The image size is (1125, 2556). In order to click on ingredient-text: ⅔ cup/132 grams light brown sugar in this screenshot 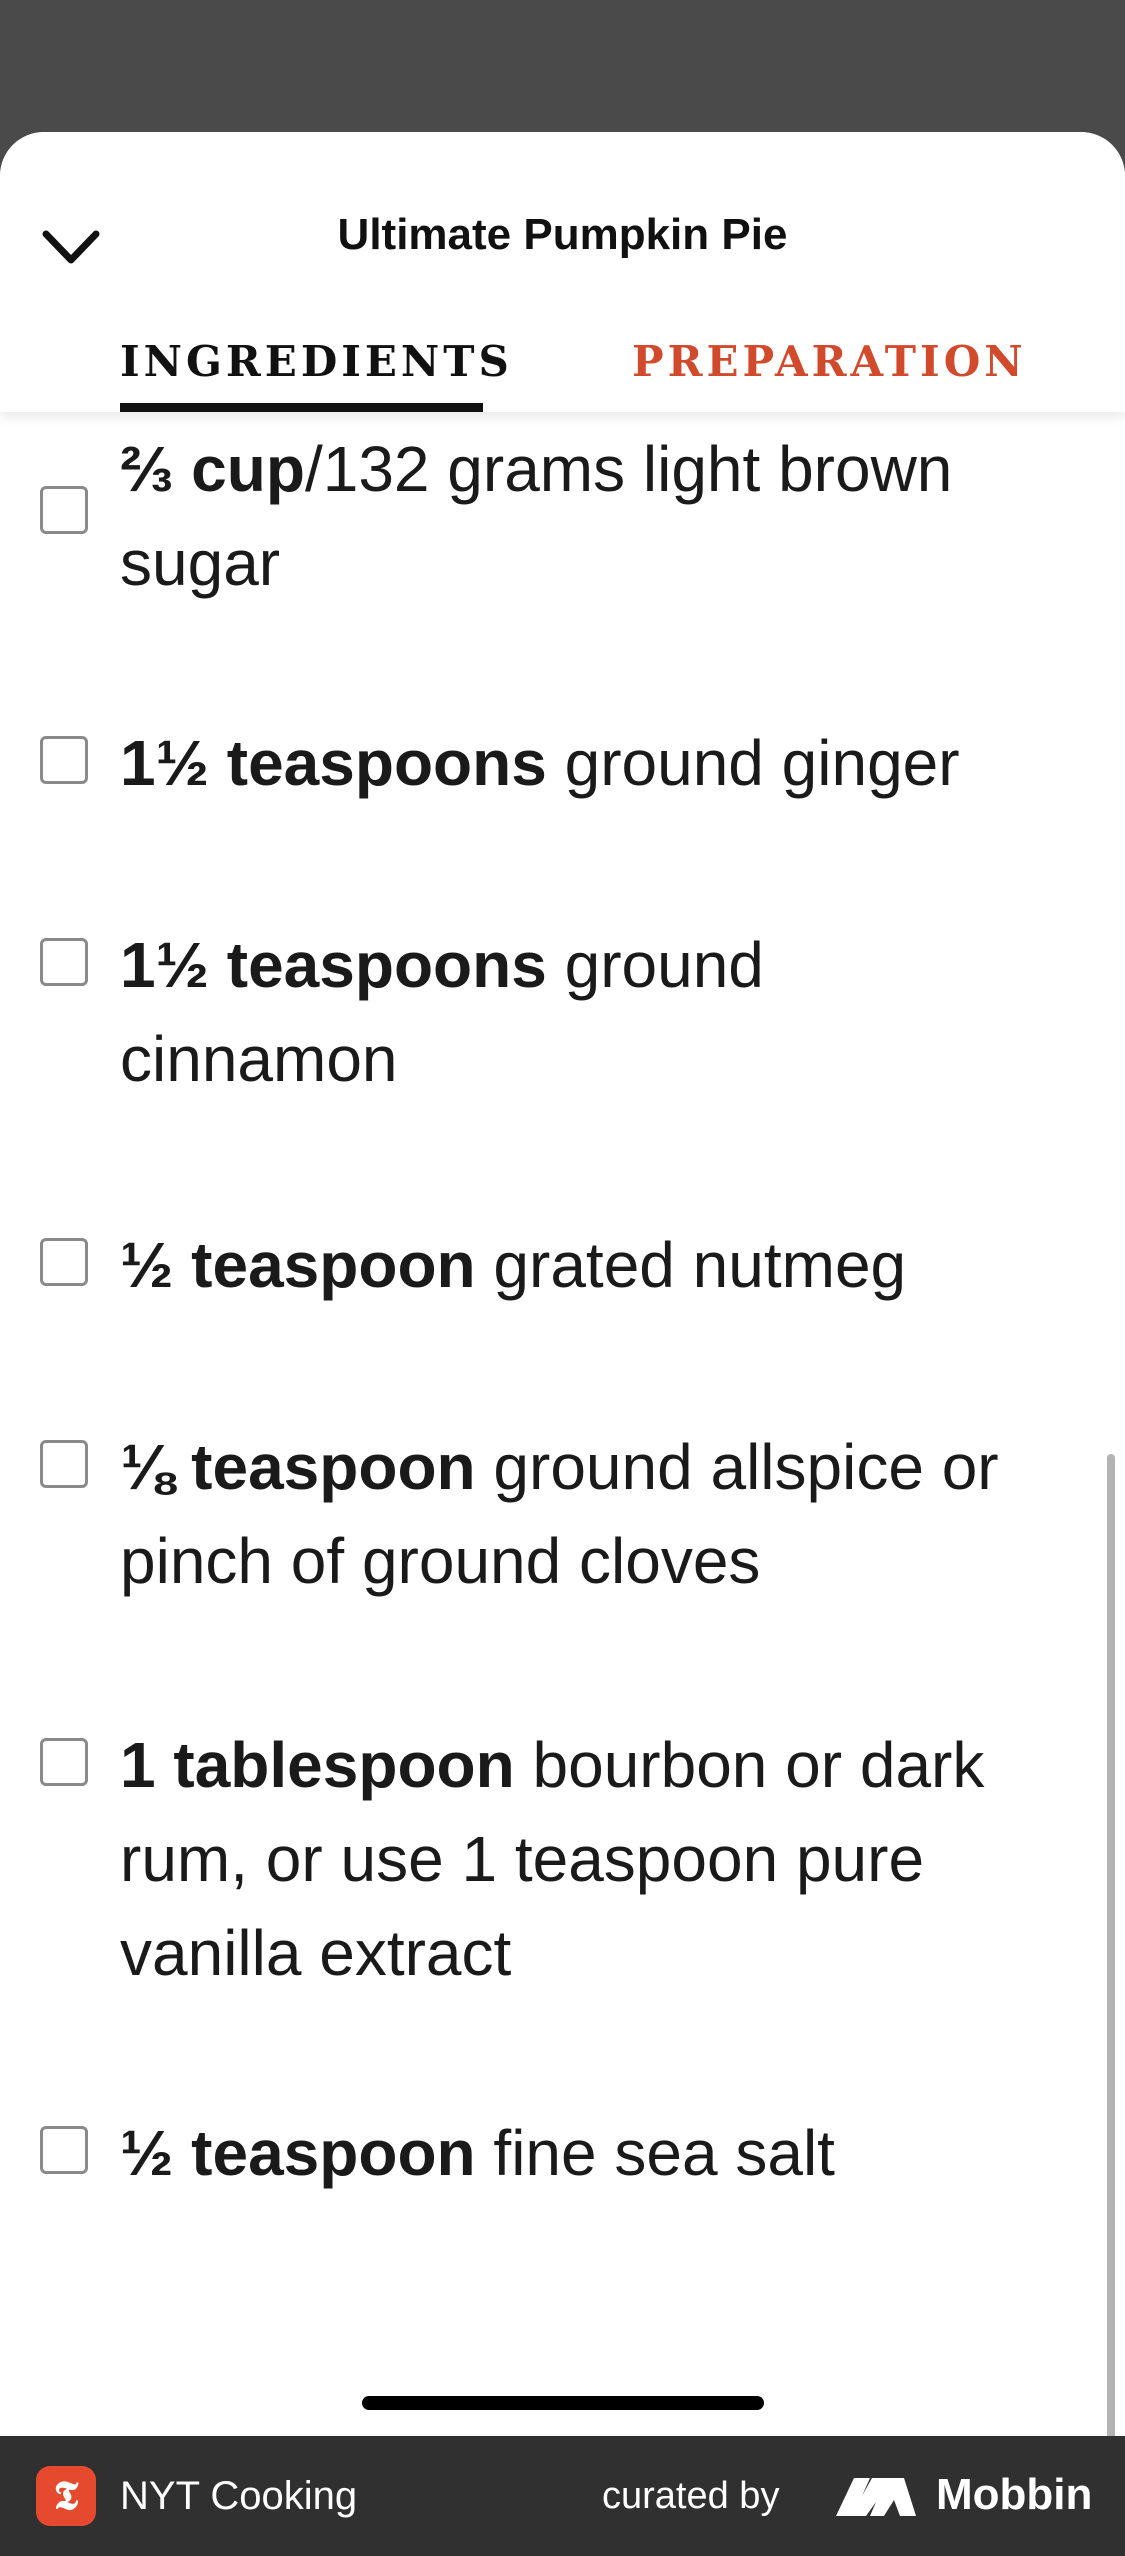, I will do `click(605, 516)`.